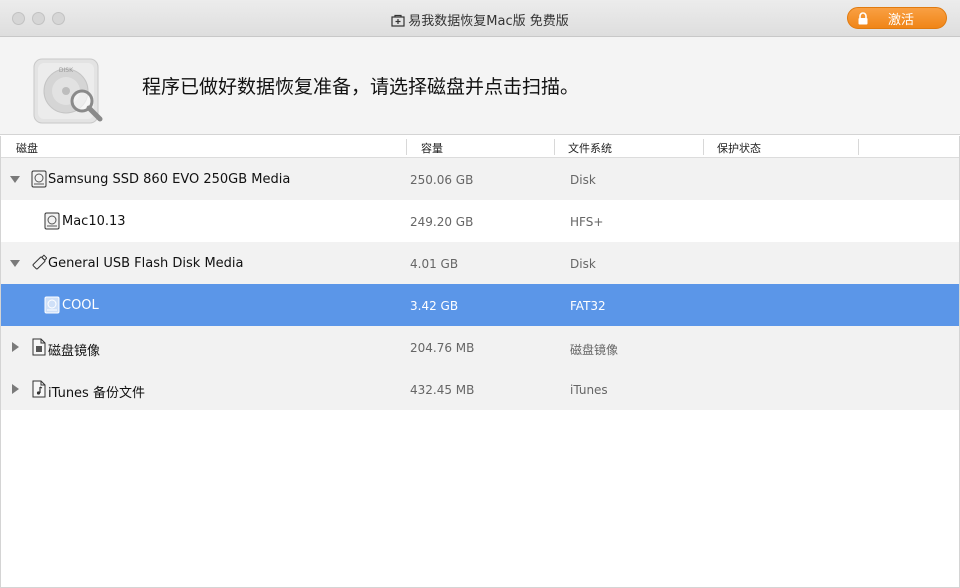  What do you see at coordinates (432, 148) in the screenshot?
I see `column-header-capacity: 容量` at bounding box center [432, 148].